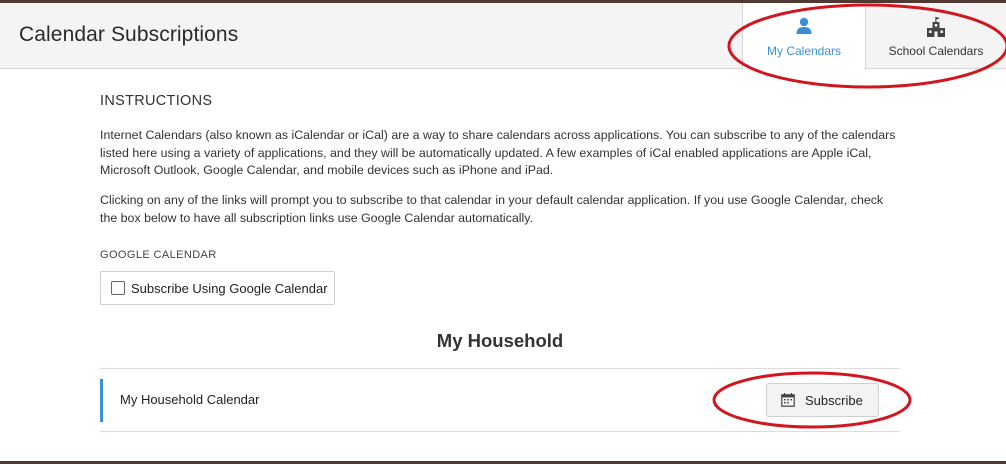  What do you see at coordinates (500, 400) in the screenshot?
I see `calendar-row: My Household Calendar Subscribe` at bounding box center [500, 400].